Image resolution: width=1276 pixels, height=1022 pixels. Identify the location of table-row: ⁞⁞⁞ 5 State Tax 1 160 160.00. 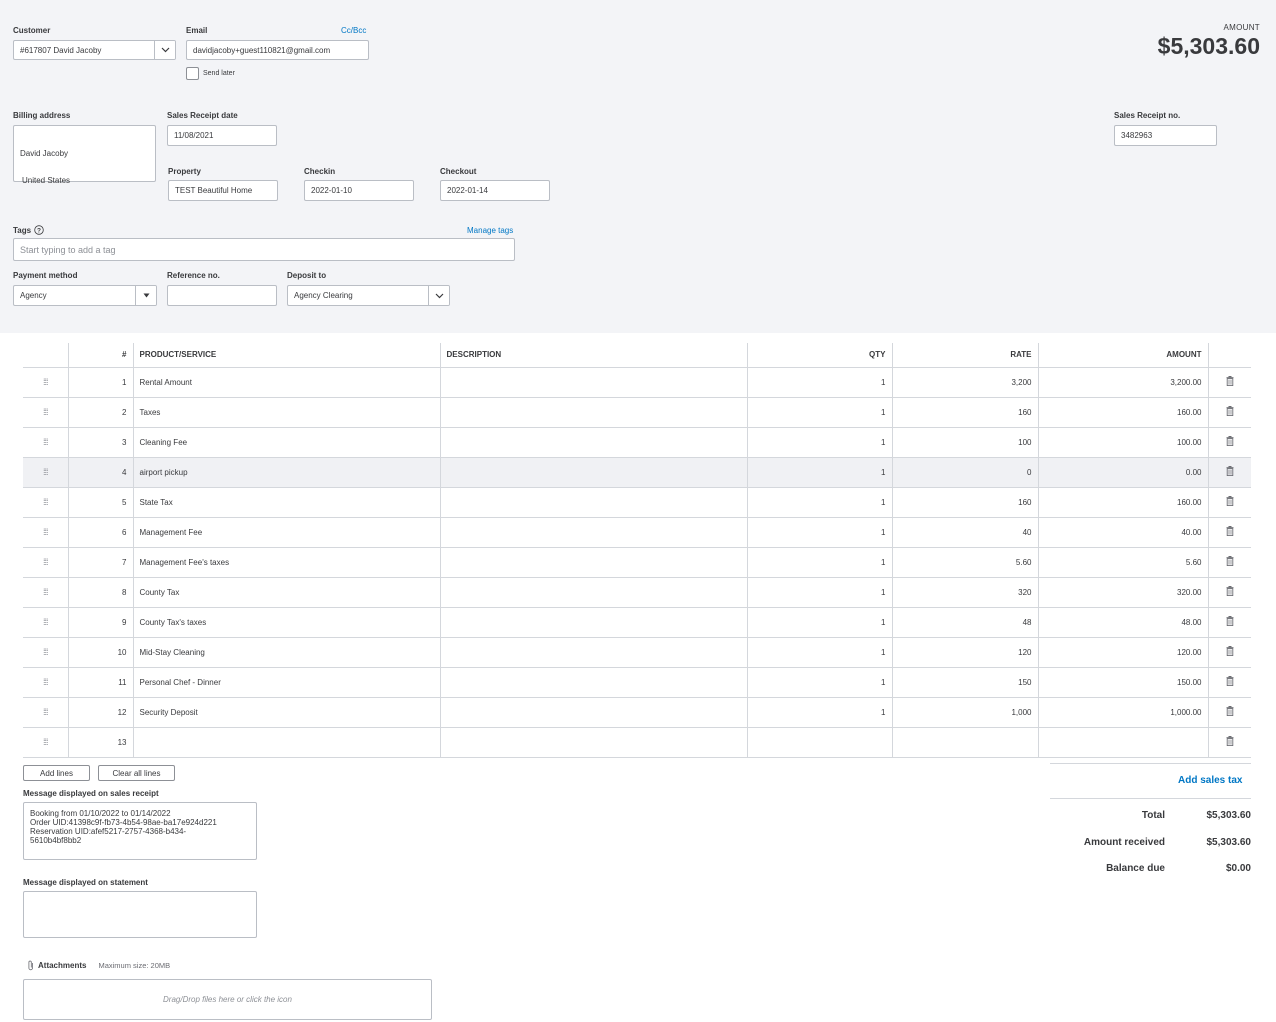
(637, 502).